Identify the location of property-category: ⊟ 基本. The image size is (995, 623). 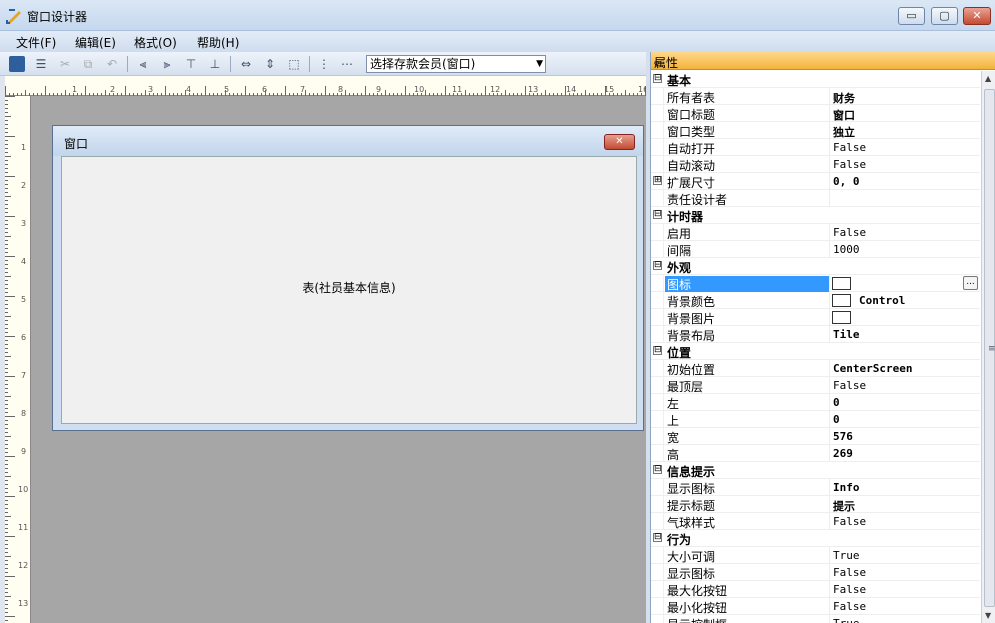
(815, 79).